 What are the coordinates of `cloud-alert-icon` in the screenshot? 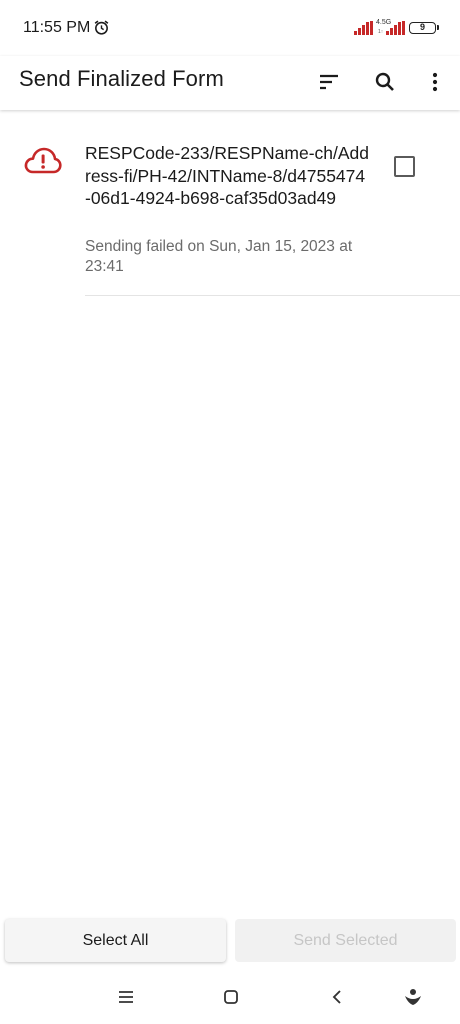 It's located at (43, 160).